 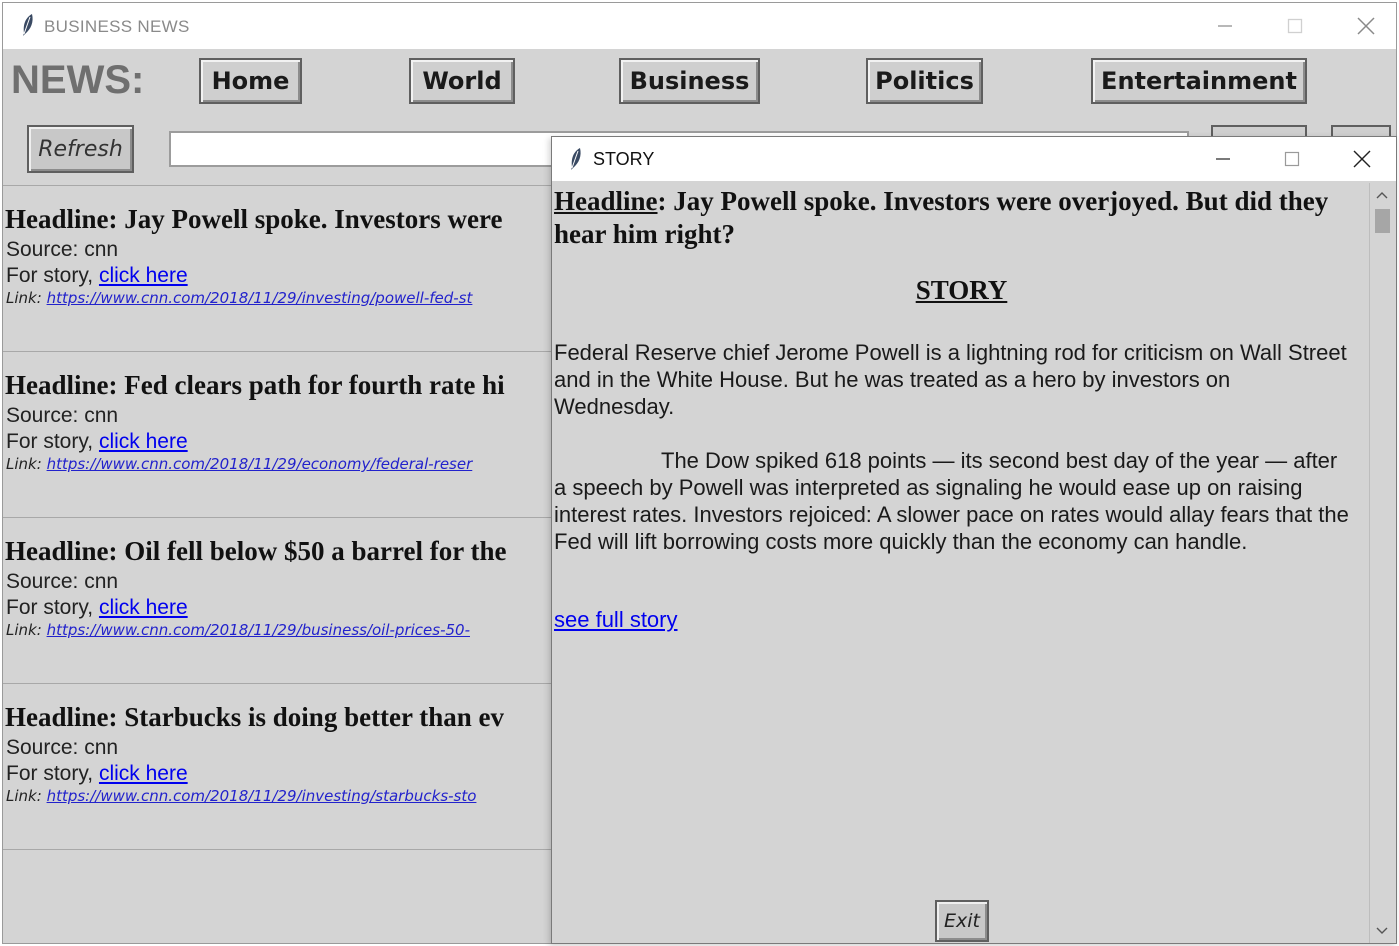 What do you see at coordinates (1381, 563) in the screenshot?
I see `story-scrollbar` at bounding box center [1381, 563].